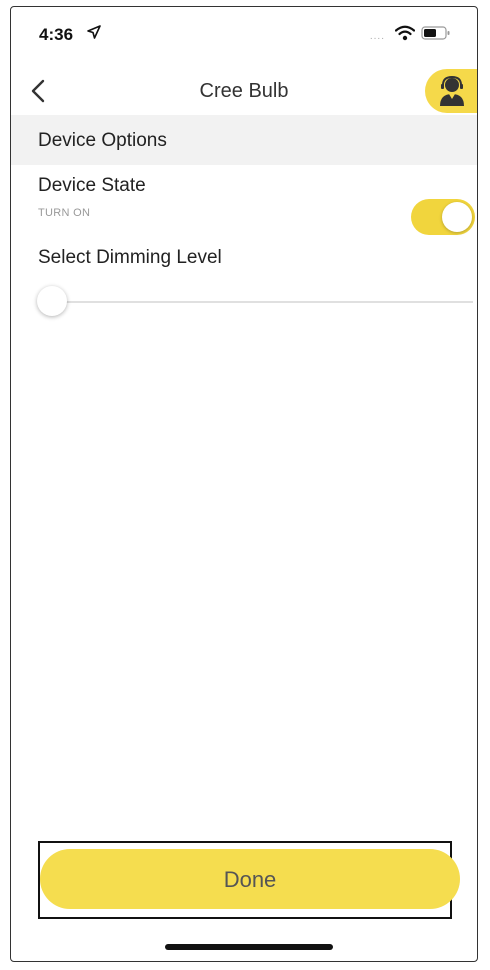  I want to click on support-button, so click(451, 91).